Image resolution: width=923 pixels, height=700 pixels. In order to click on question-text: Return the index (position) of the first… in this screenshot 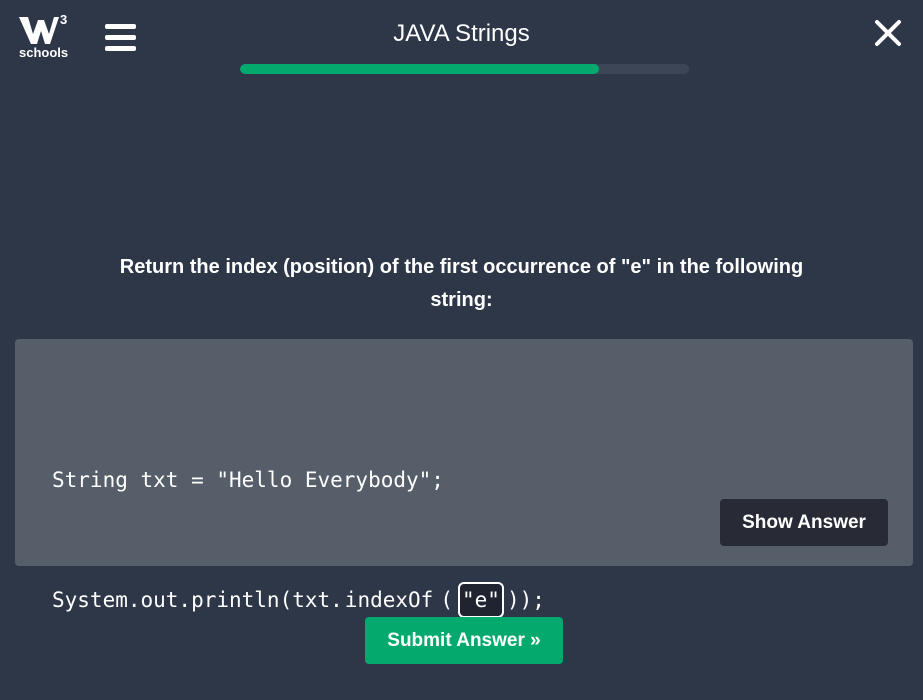, I will do `click(461, 284)`.